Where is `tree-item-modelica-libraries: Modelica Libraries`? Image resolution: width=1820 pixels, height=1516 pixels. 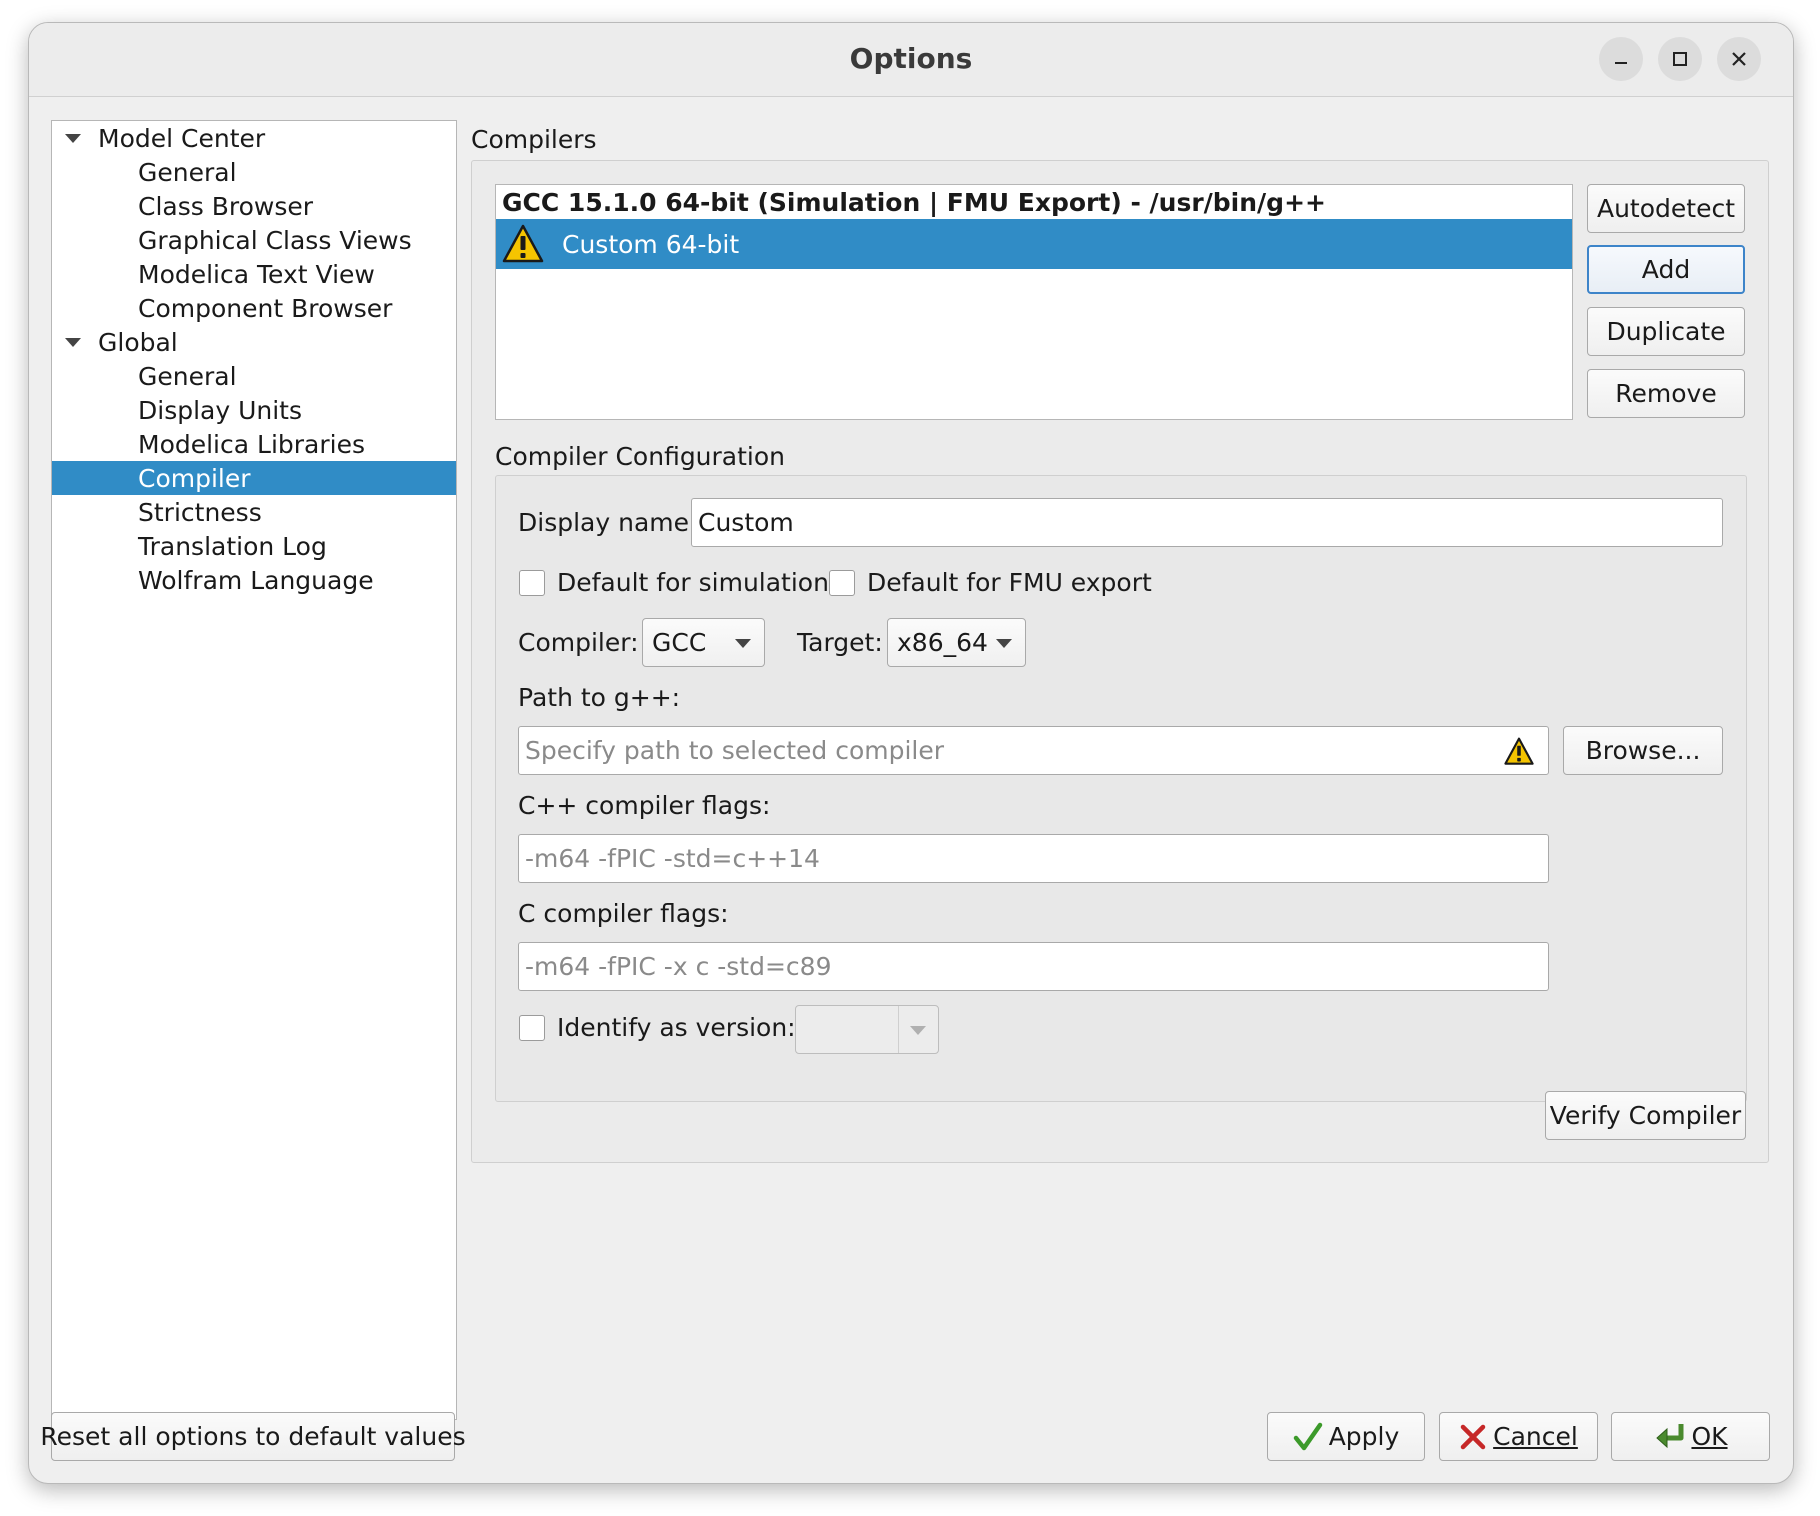 tree-item-modelica-libraries: Modelica Libraries is located at coordinates (254, 444).